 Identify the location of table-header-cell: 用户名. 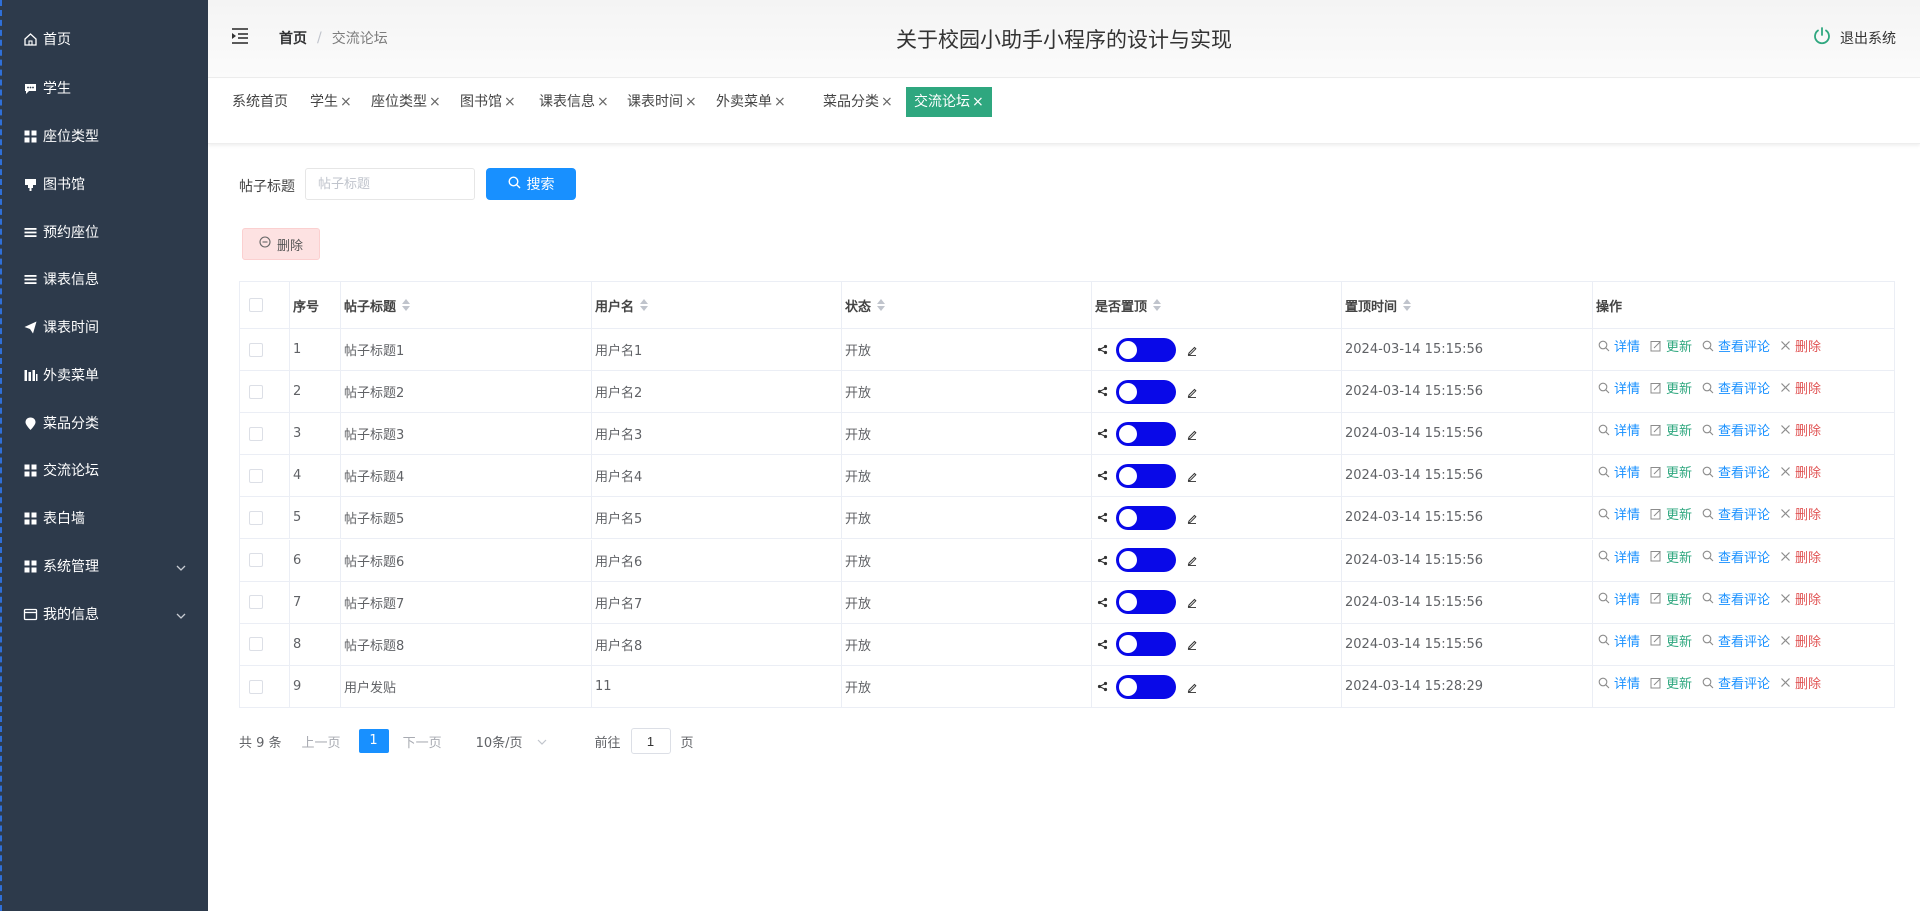
(717, 305).